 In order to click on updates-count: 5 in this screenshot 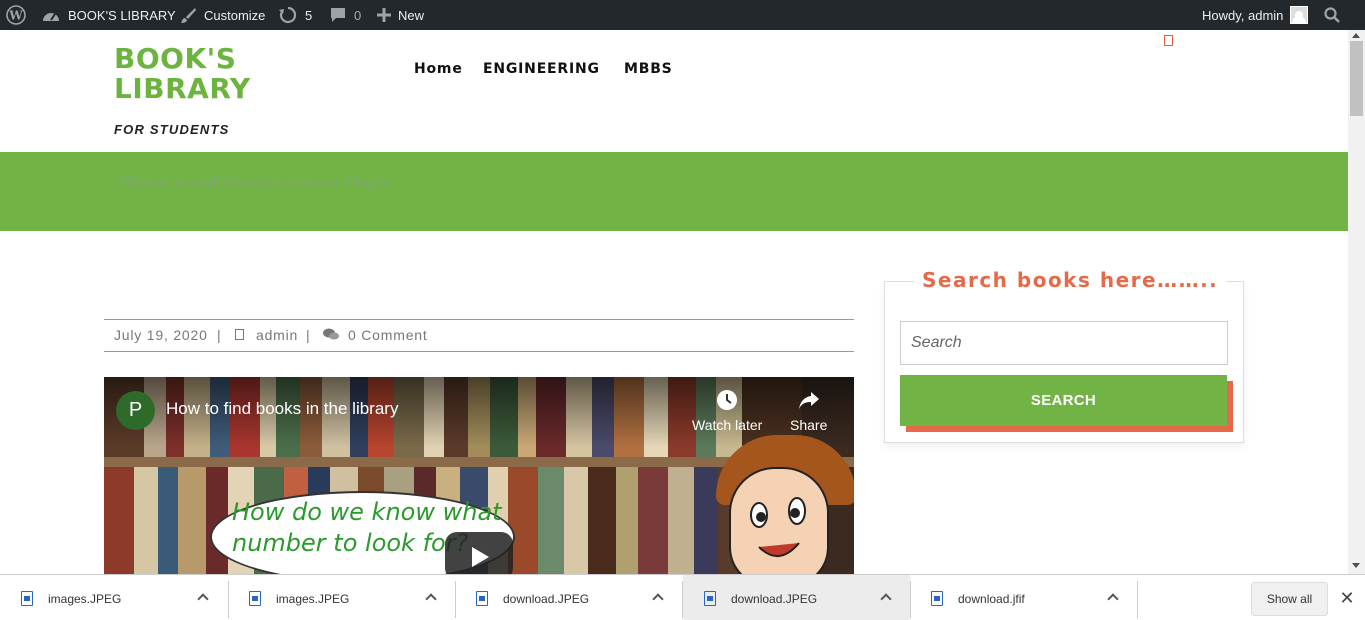, I will do `click(309, 15)`.